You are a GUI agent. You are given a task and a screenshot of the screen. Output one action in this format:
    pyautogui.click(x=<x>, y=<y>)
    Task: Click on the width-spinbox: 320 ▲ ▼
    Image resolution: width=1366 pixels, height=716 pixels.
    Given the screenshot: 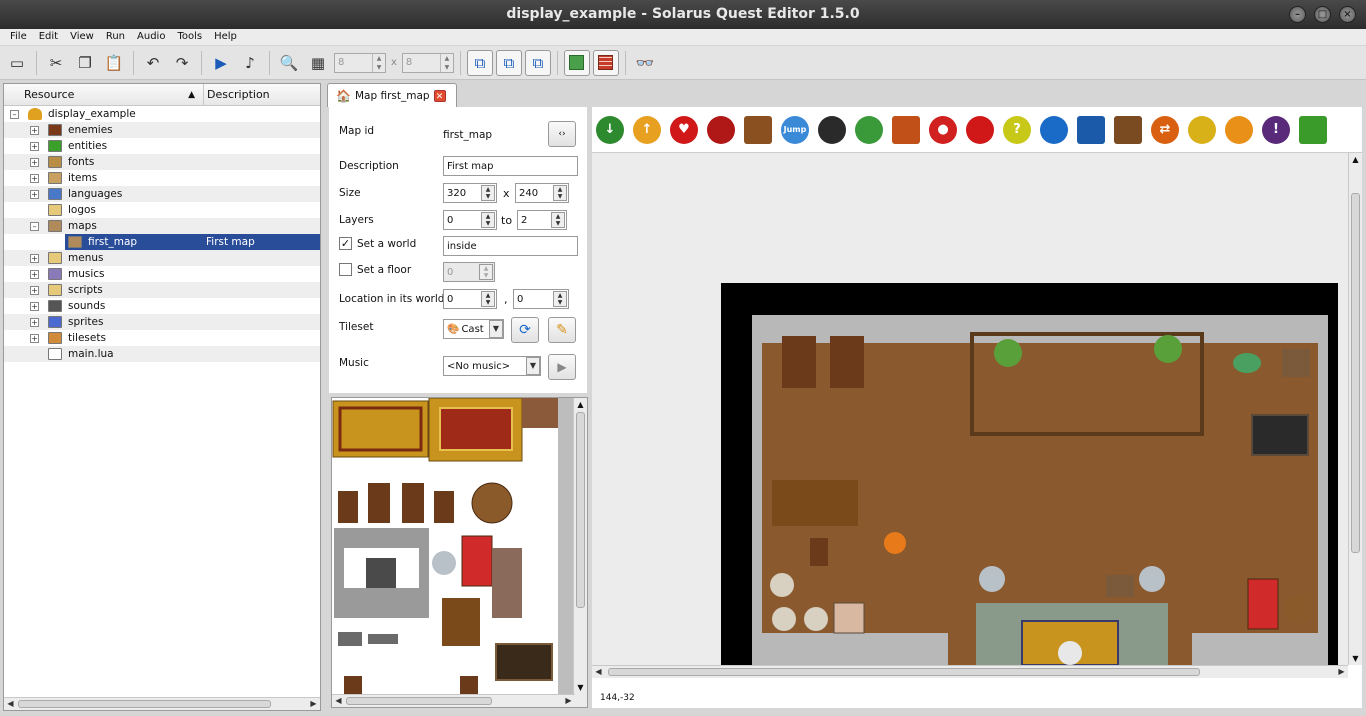 What is the action you would take?
    pyautogui.click(x=470, y=193)
    